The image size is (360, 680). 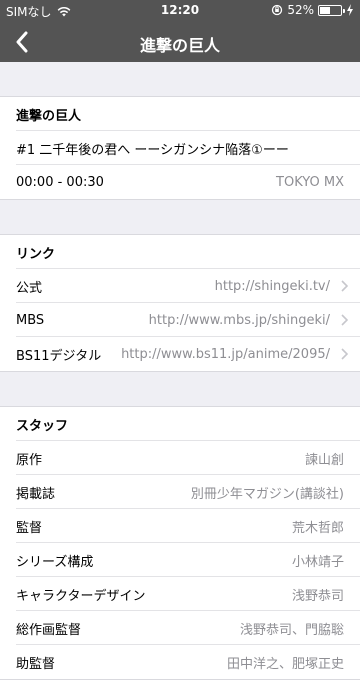 What do you see at coordinates (225, 354) in the screenshot?
I see `link-url: http://www.bs11.jp/anime/2095/` at bounding box center [225, 354].